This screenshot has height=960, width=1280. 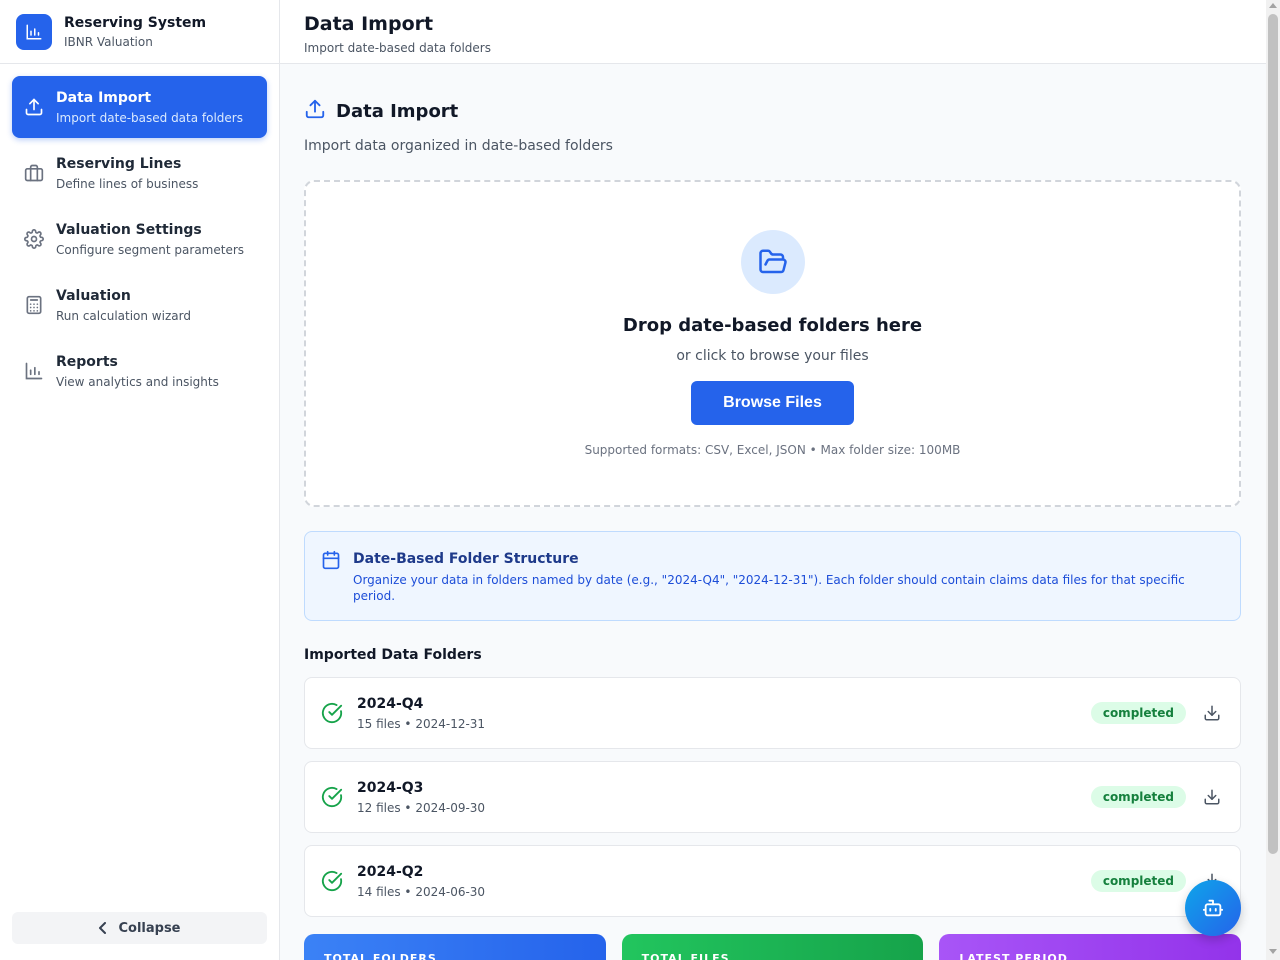 I want to click on assistant-button, so click(x=1213, y=908).